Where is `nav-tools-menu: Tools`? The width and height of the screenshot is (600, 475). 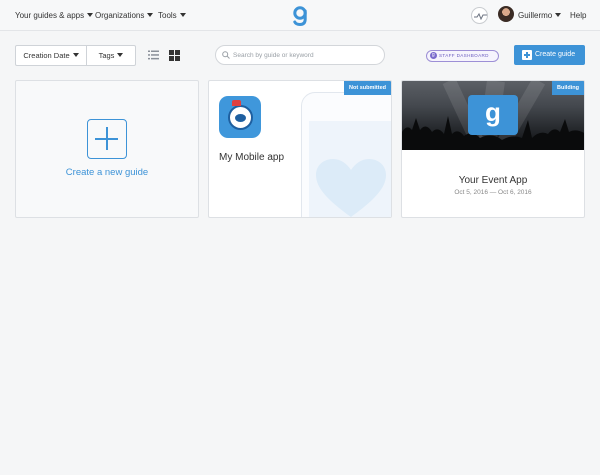
nav-tools-menu: Tools is located at coordinates (172, 15).